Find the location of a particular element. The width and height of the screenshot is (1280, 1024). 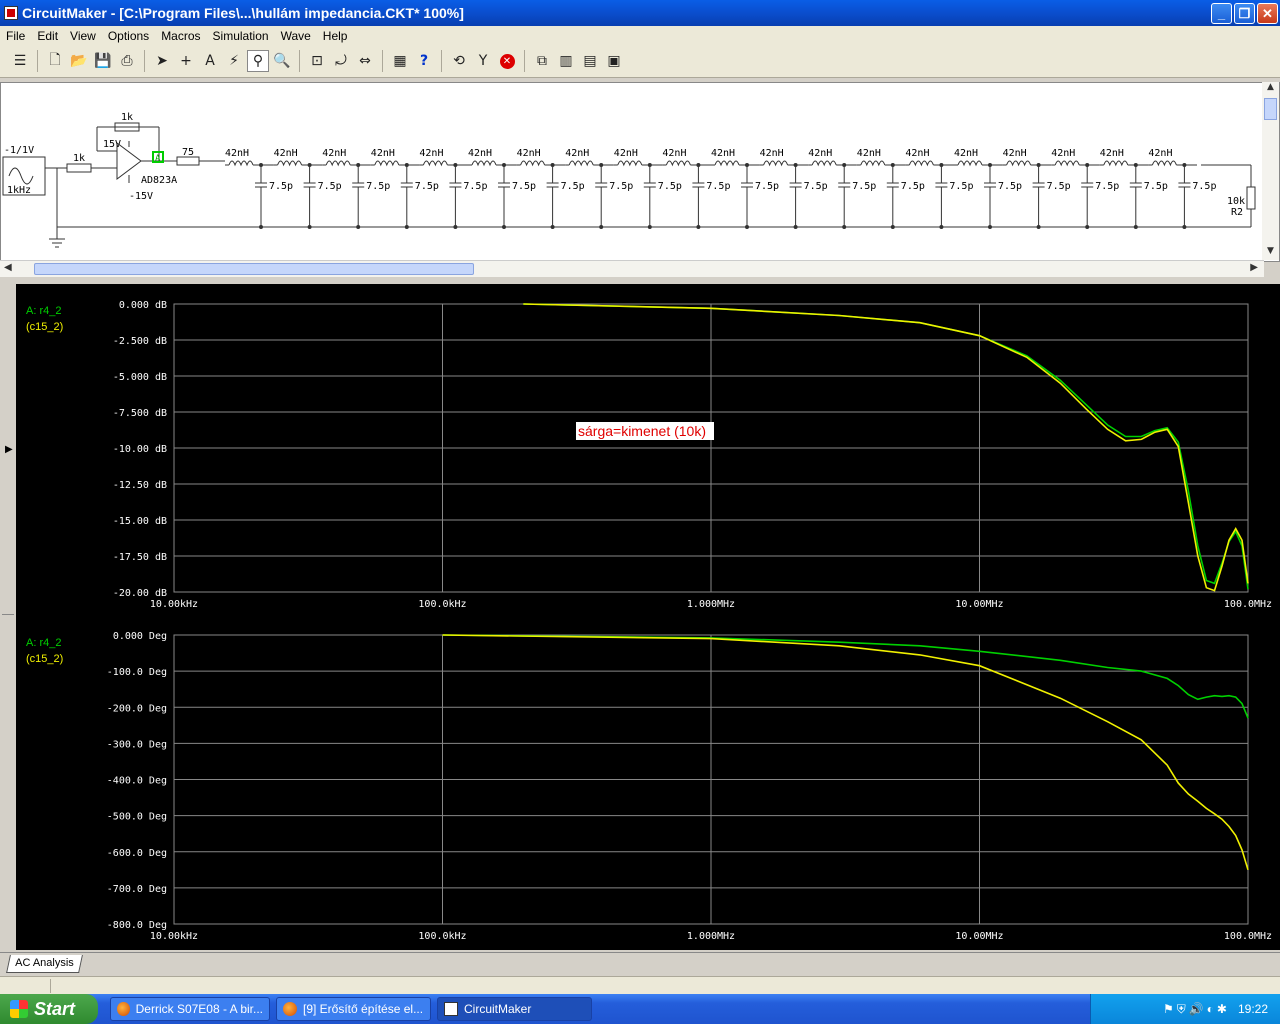

expand-arrow-icon: ▶ is located at coordinates (9, 449).